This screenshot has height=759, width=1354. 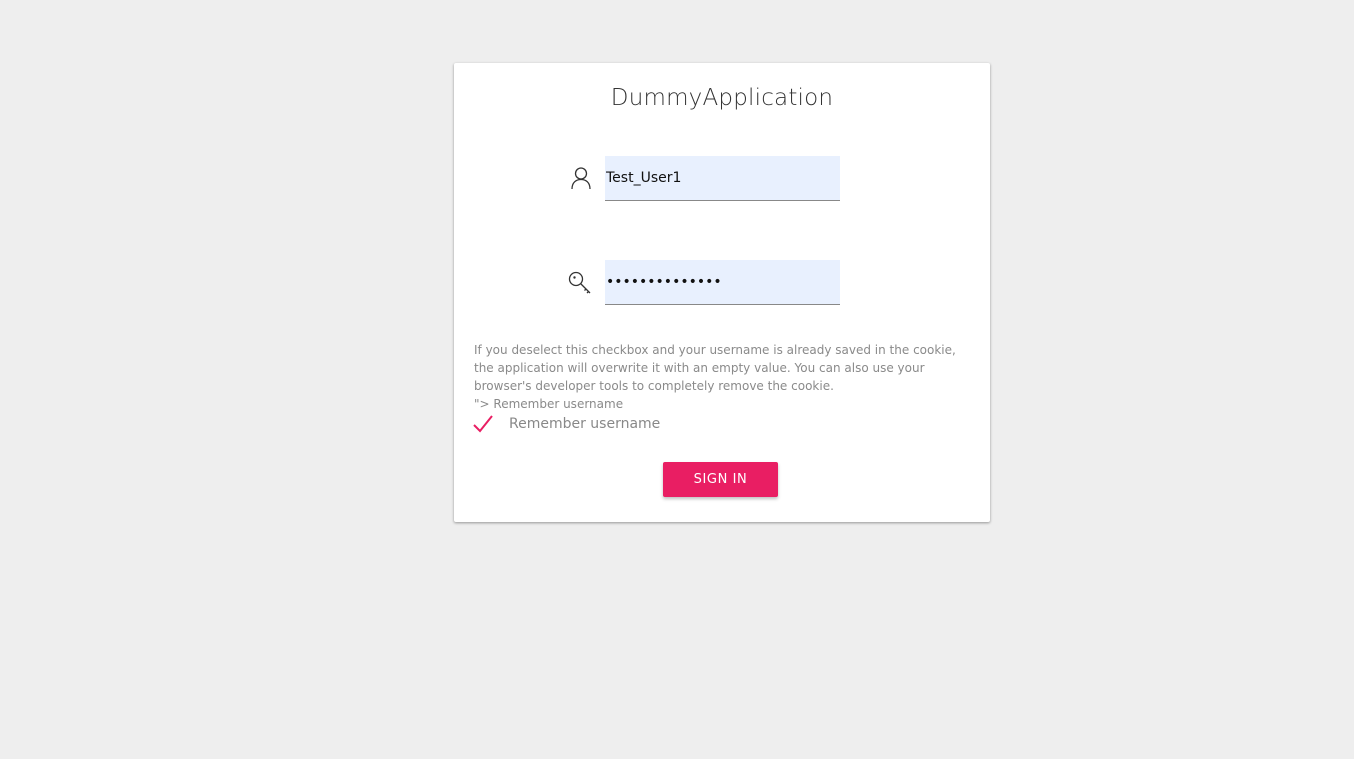 What do you see at coordinates (484, 425) in the screenshot?
I see `checkmark-icon` at bounding box center [484, 425].